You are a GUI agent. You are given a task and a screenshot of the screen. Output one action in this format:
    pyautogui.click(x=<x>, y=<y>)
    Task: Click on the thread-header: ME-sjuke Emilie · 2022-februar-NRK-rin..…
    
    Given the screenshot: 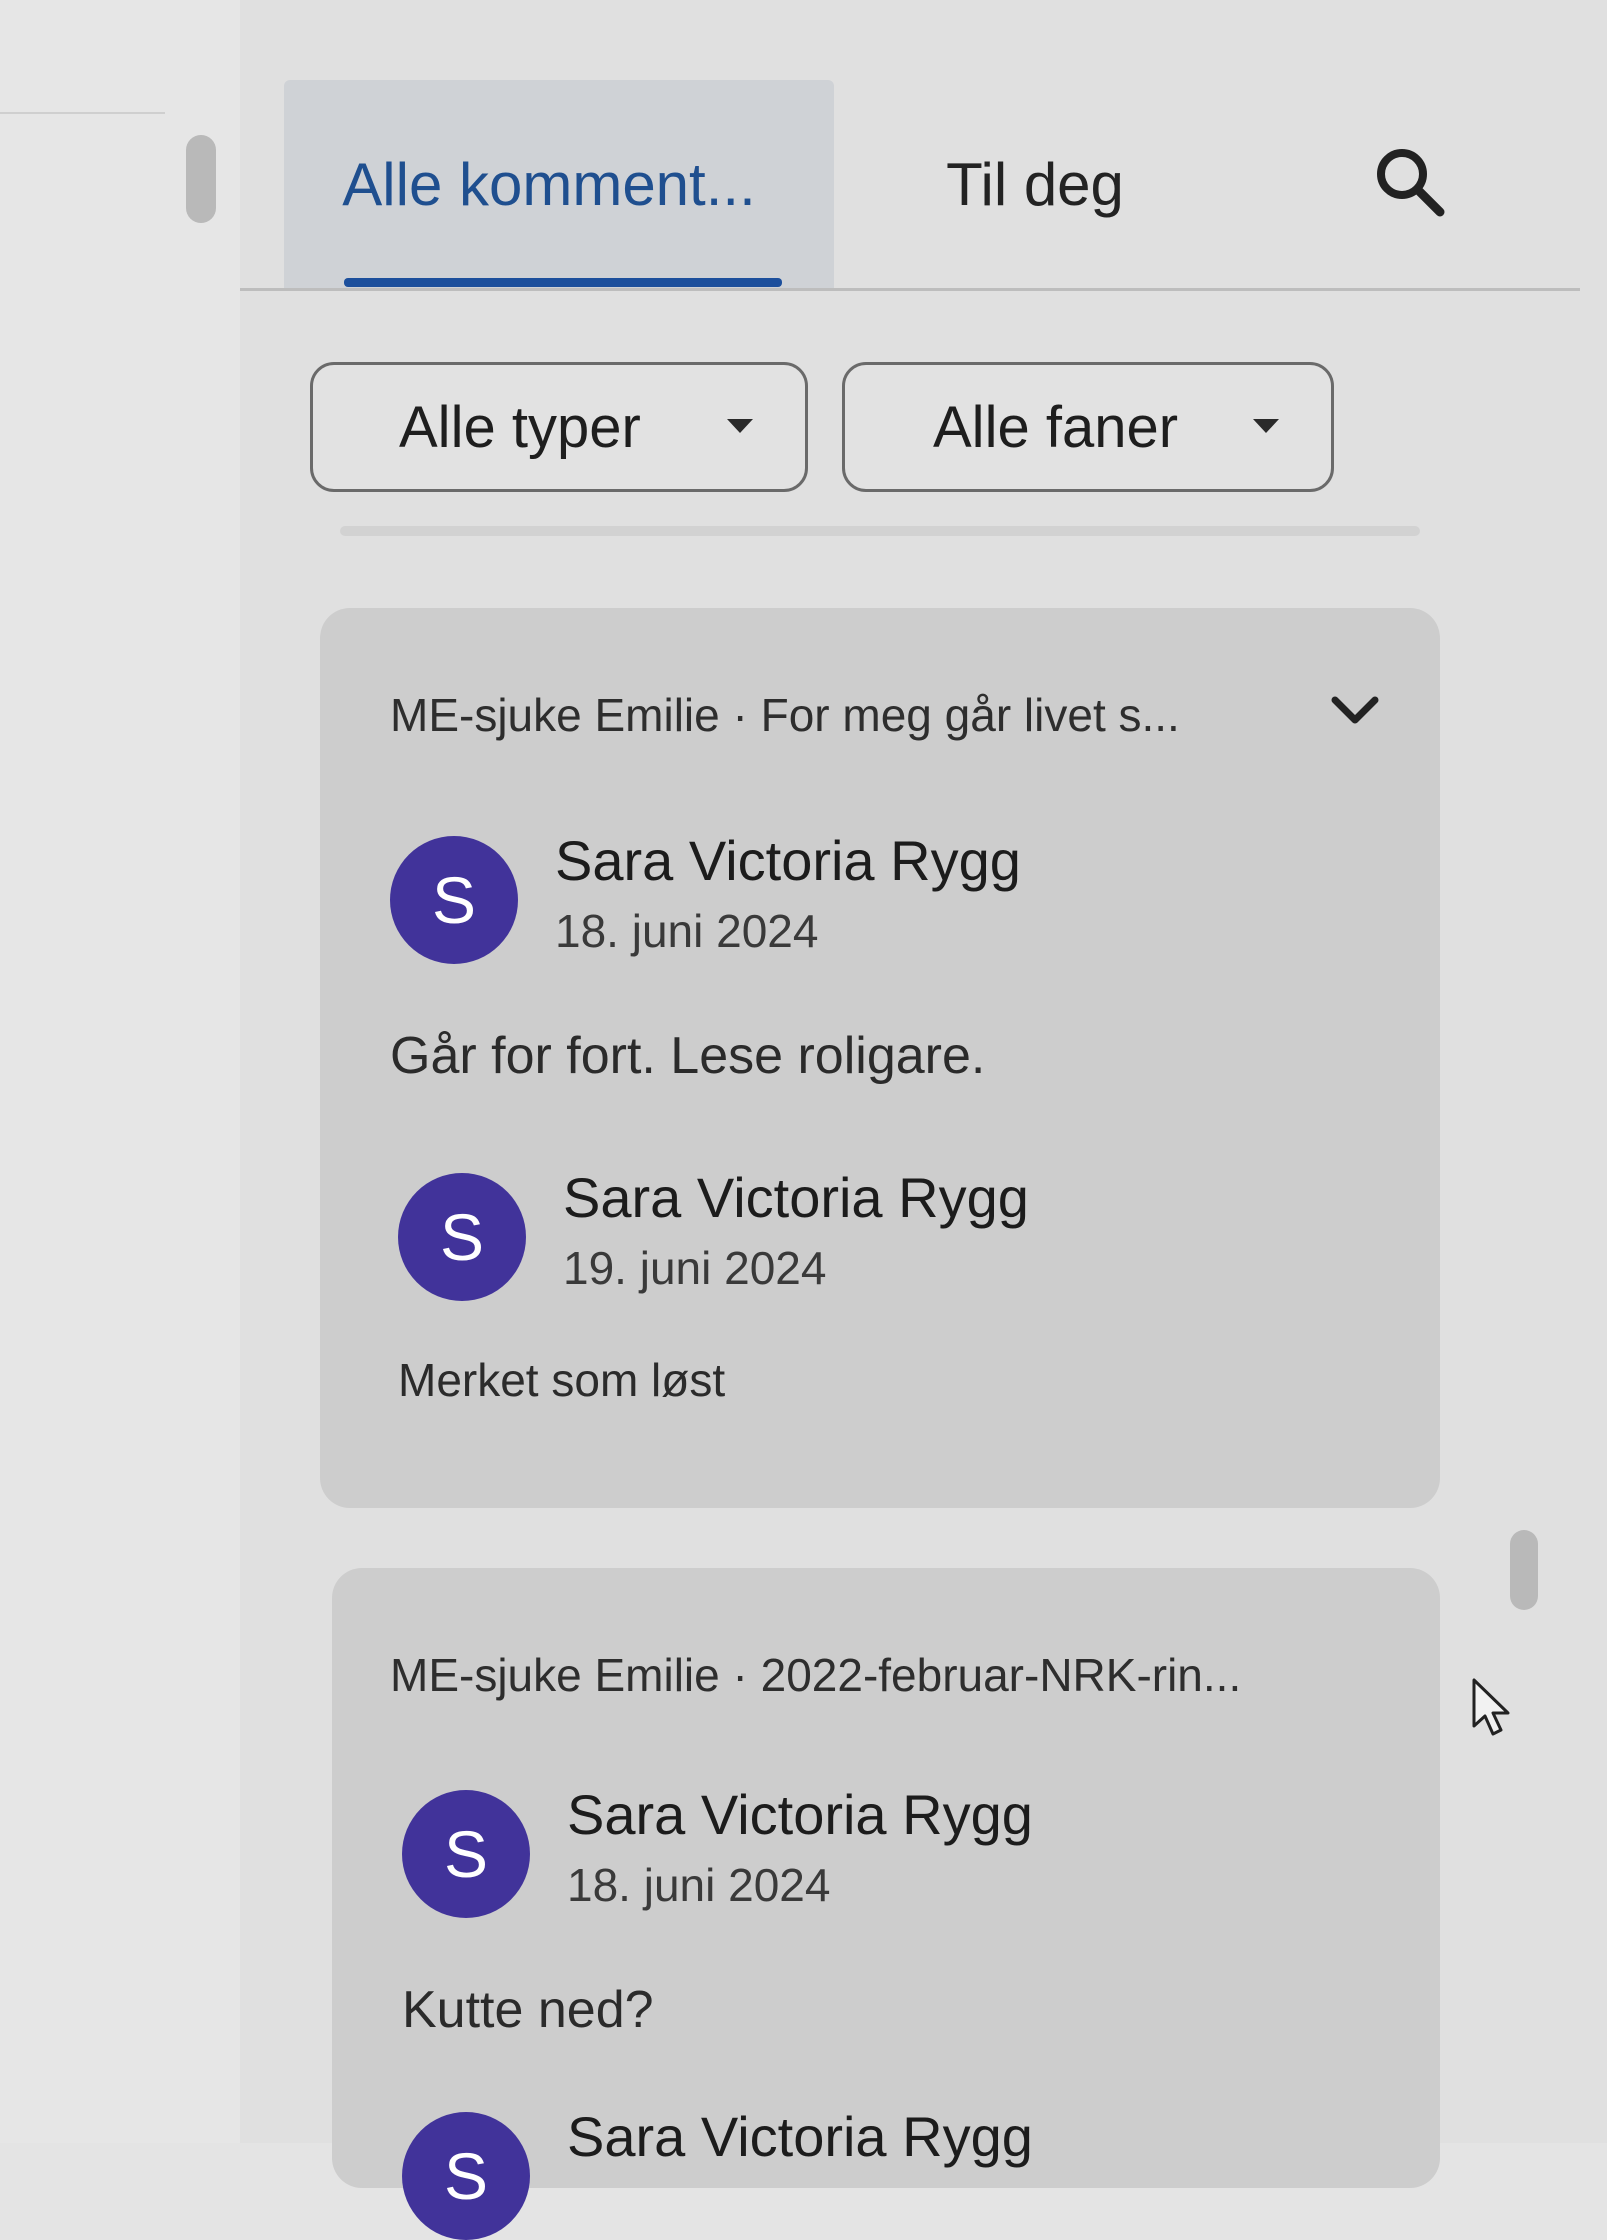 What is the action you would take?
    pyautogui.click(x=816, y=1675)
    